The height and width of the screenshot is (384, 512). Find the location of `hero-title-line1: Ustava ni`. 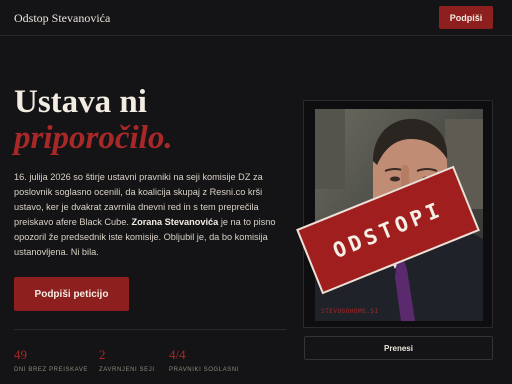

hero-title-line1: Ustava ni is located at coordinates (80, 102).